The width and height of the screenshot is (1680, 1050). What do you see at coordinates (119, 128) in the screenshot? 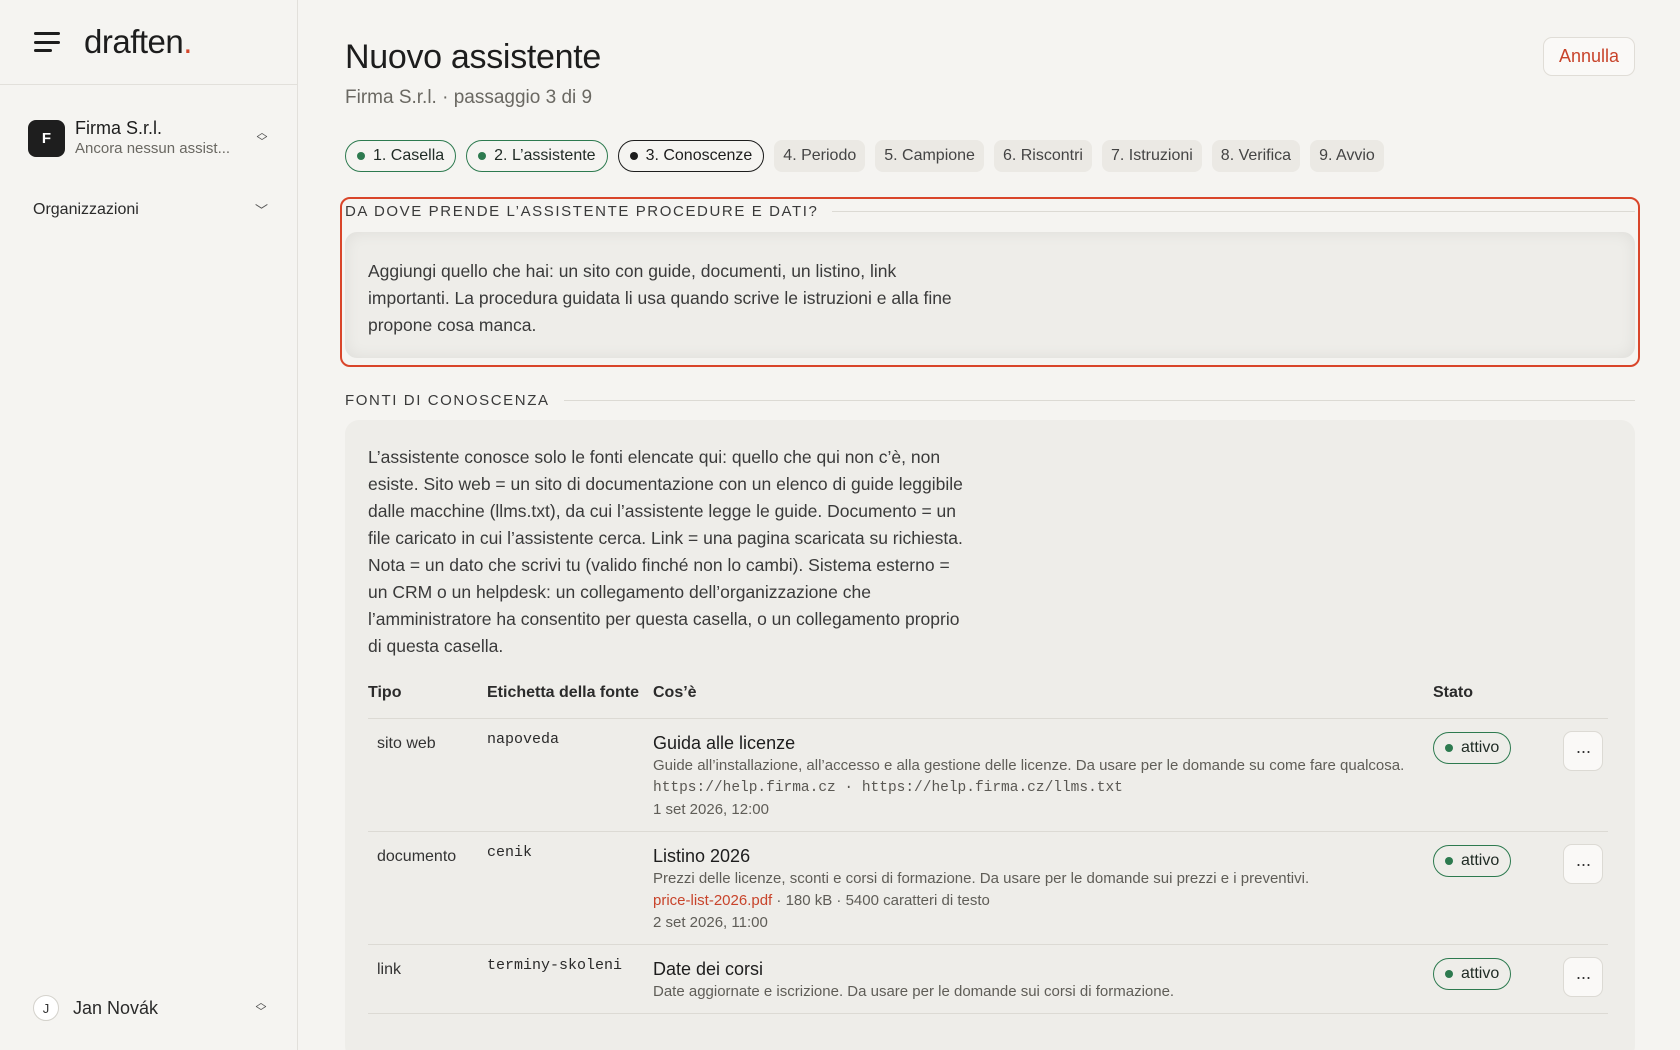
I see `org-name: Firma S.r.l.` at bounding box center [119, 128].